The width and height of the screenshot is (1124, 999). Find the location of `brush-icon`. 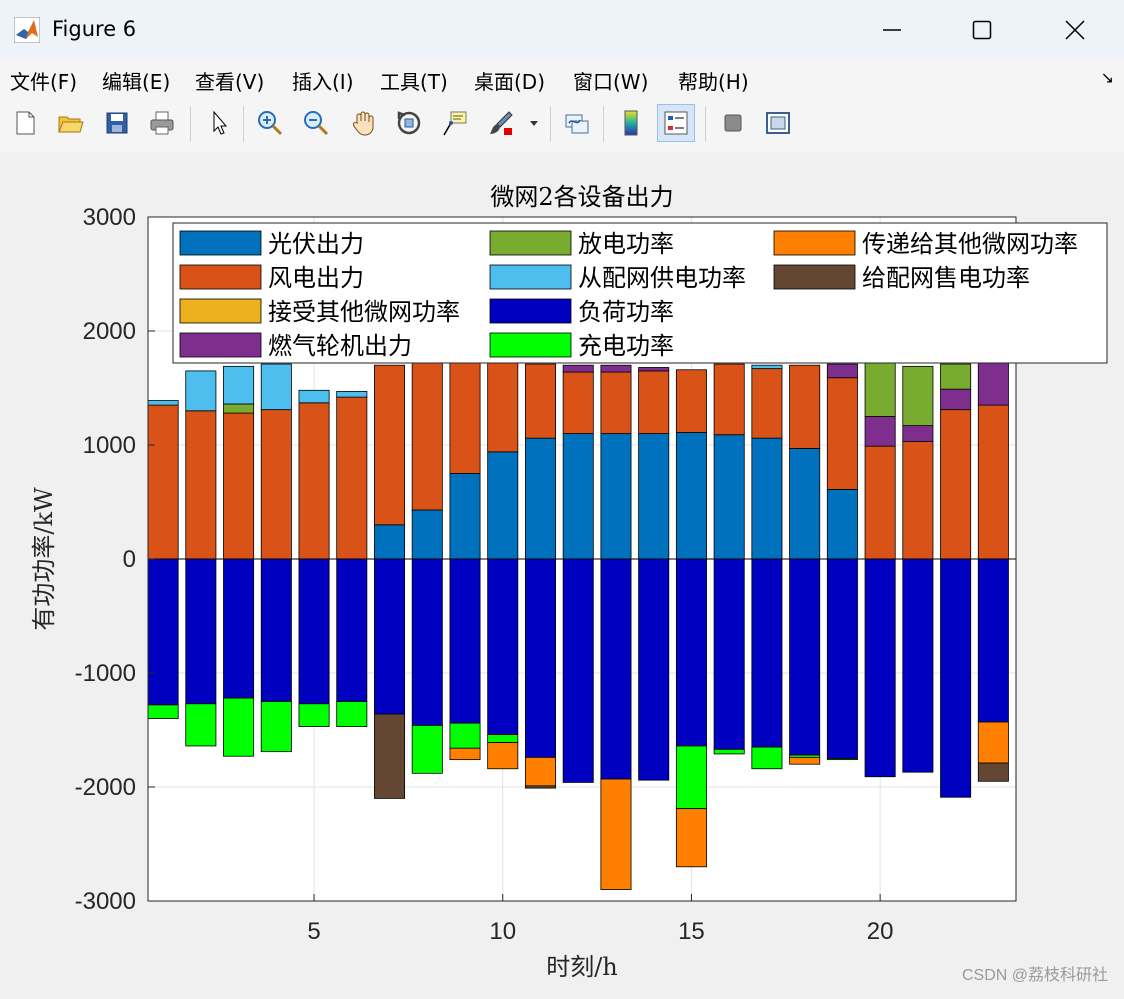

brush-icon is located at coordinates (501, 123).